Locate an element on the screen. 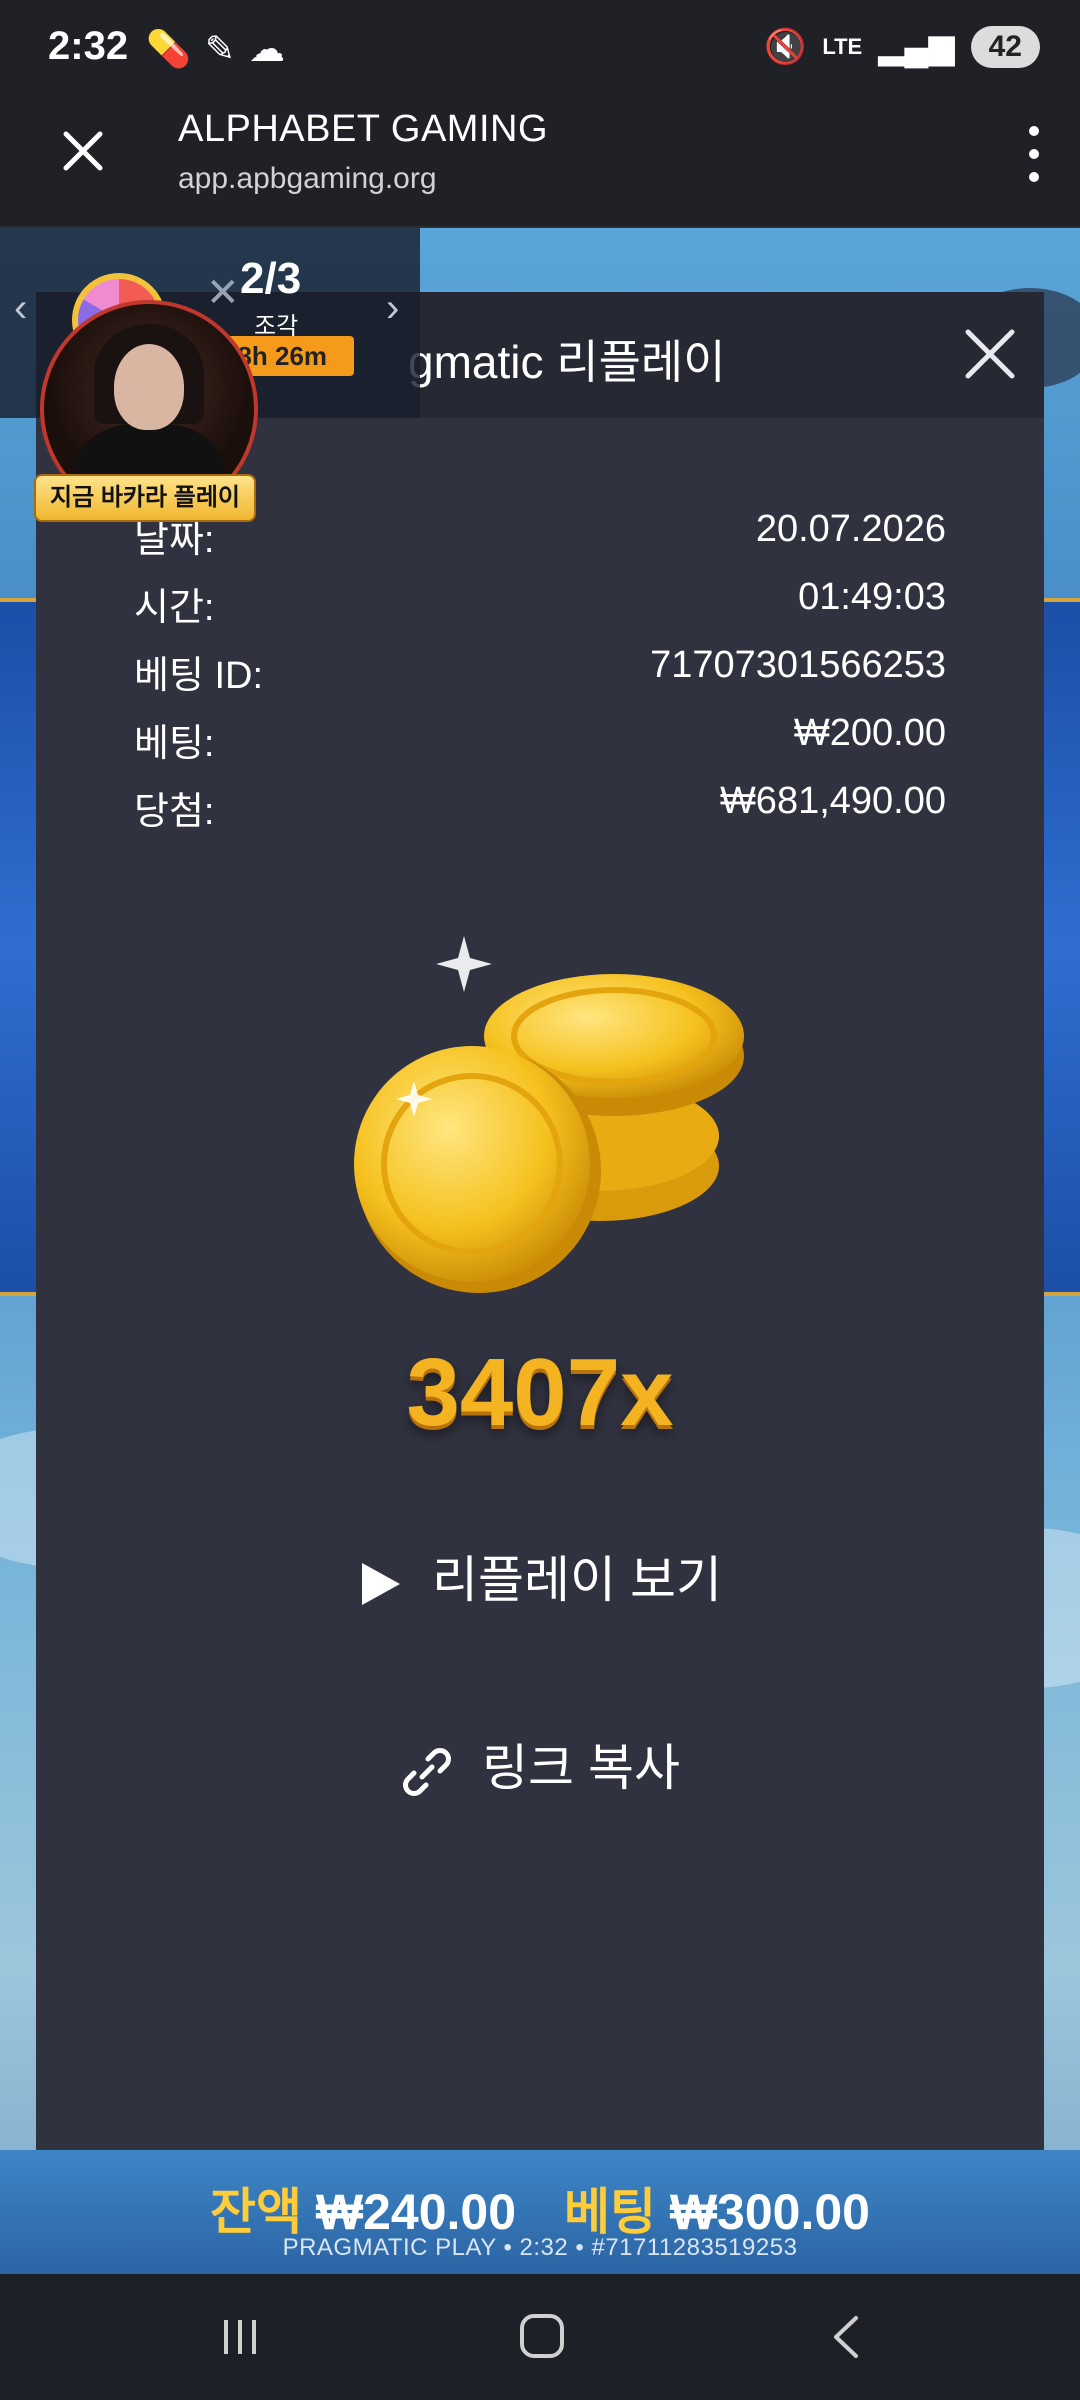 The height and width of the screenshot is (2400, 1080). chevron-left-icon: ‹ is located at coordinates (20, 308).